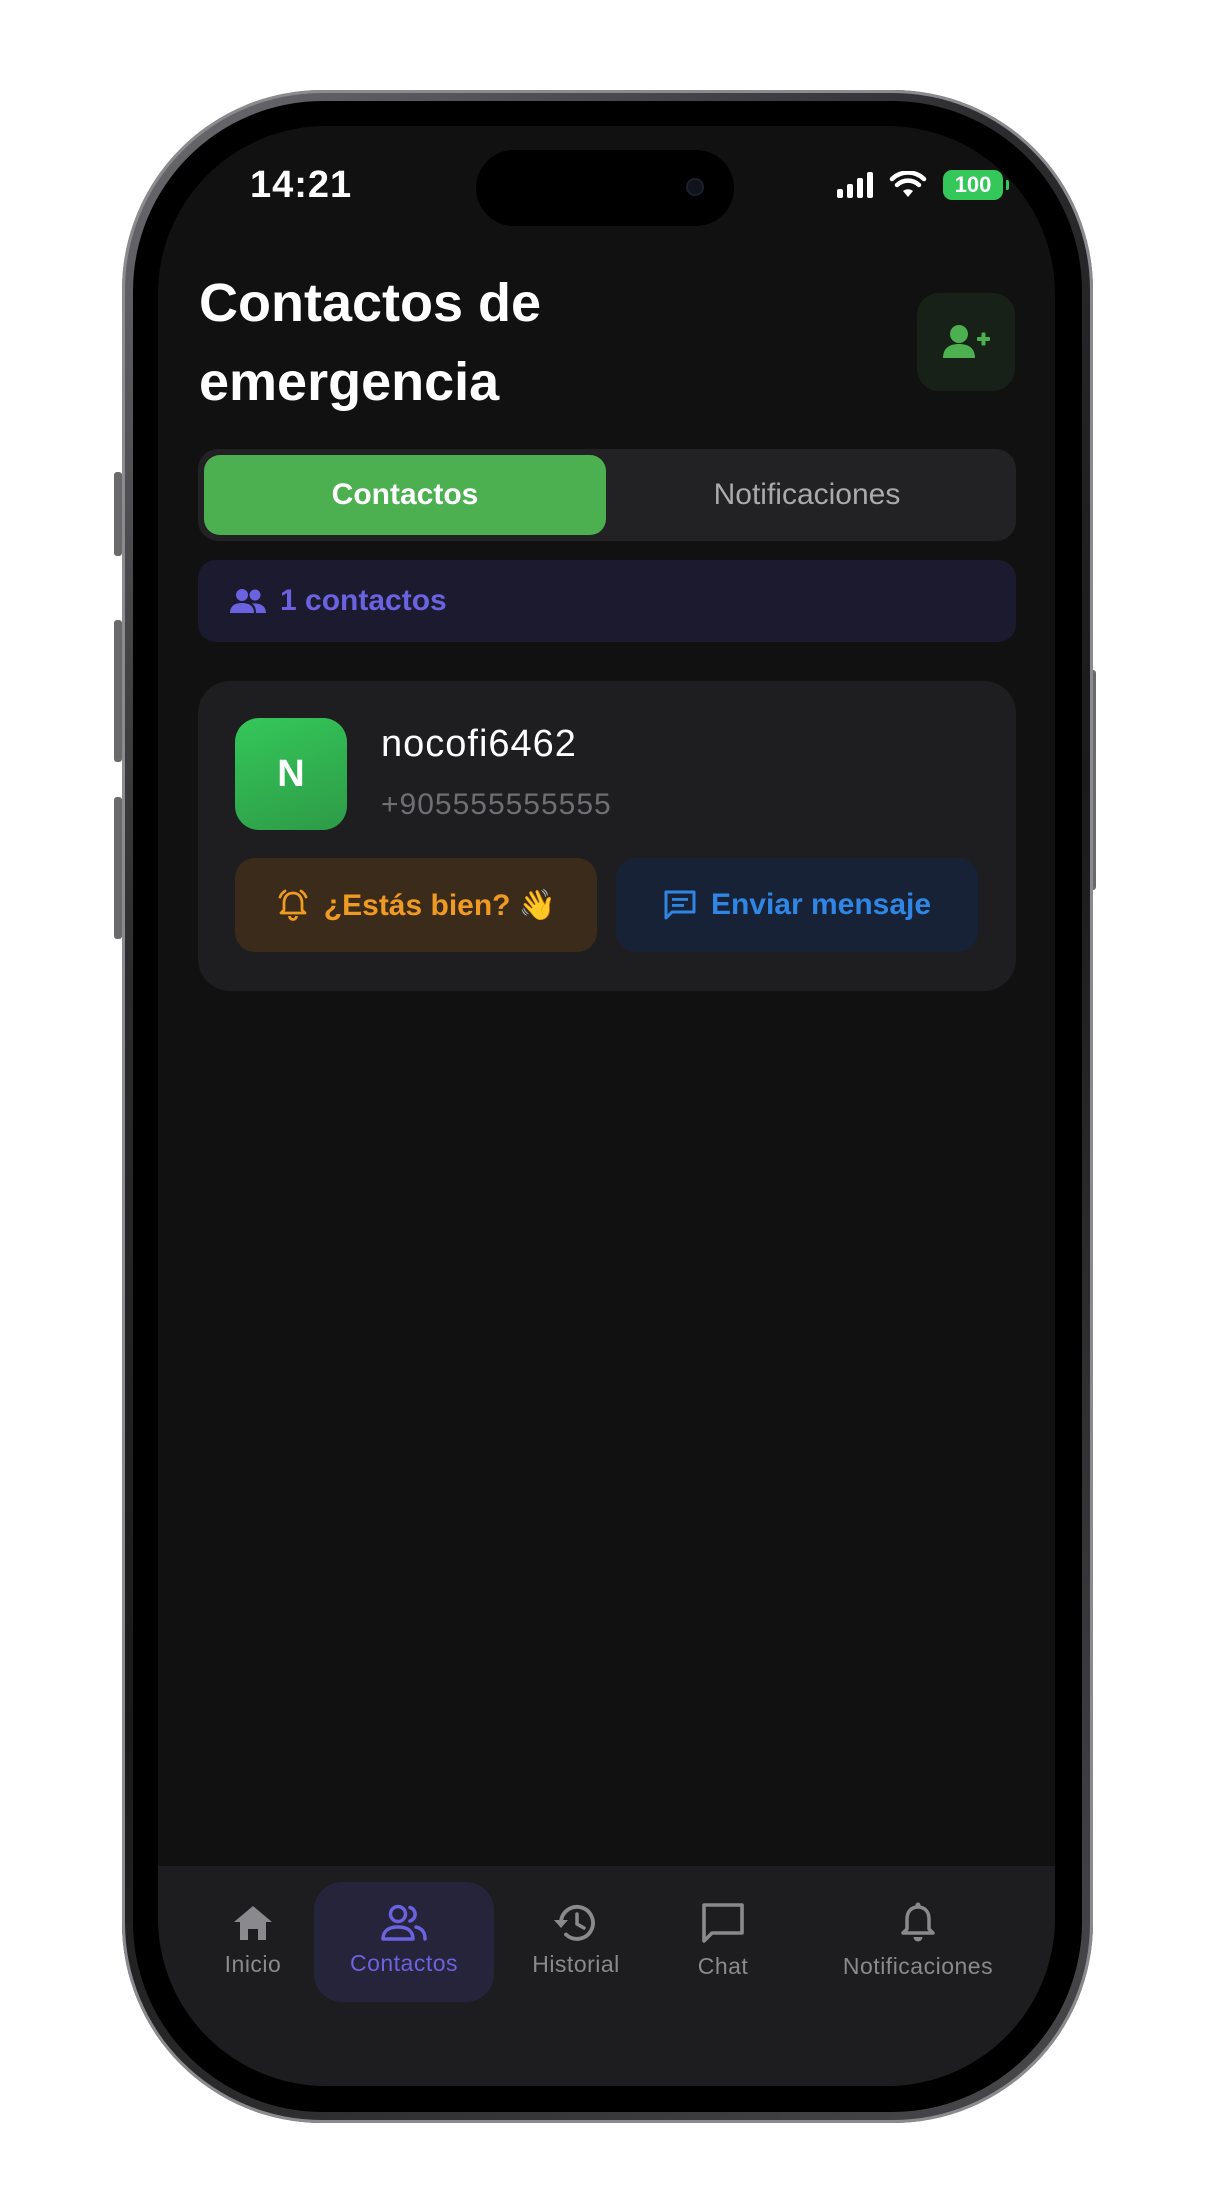 The width and height of the screenshot is (1210, 2212). I want to click on home-icon, so click(253, 1922).